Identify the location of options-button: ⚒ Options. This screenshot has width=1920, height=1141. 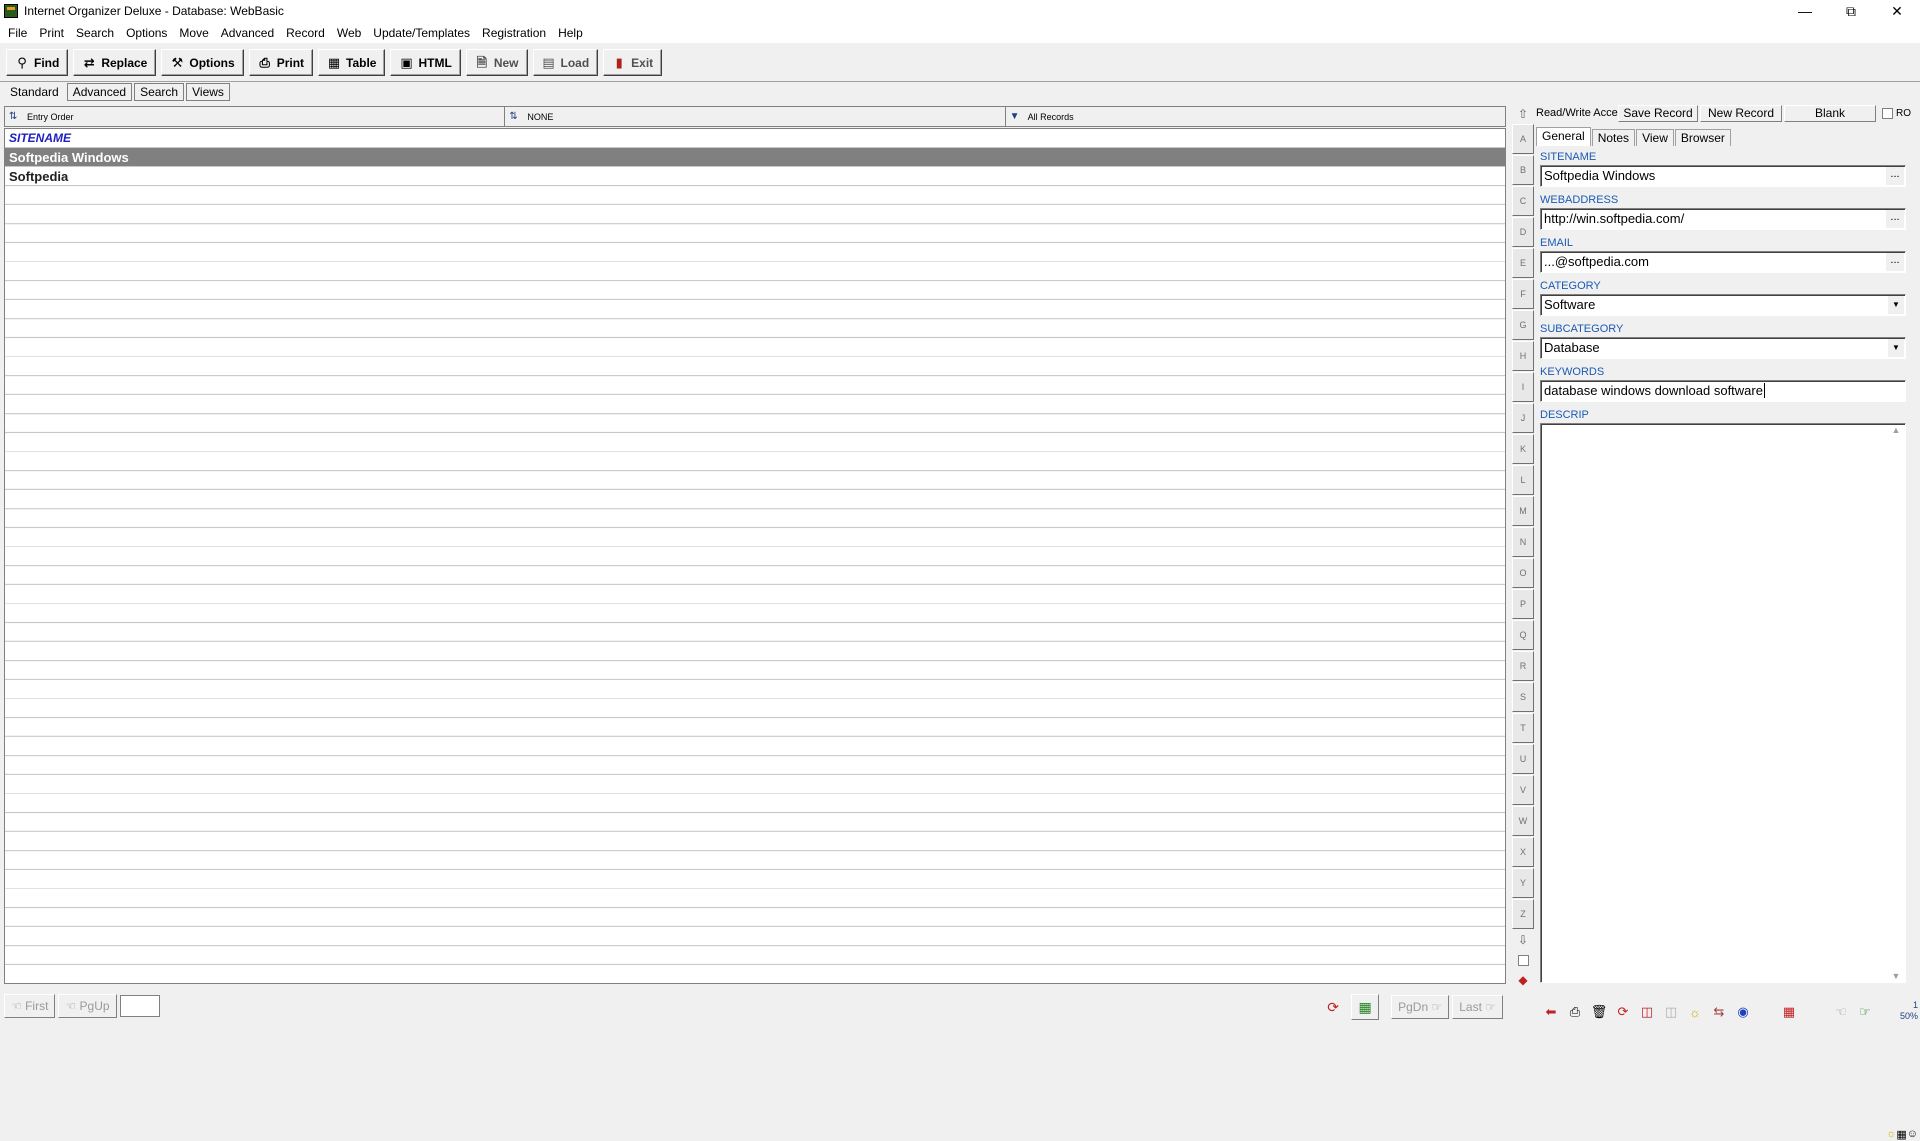
(202, 62).